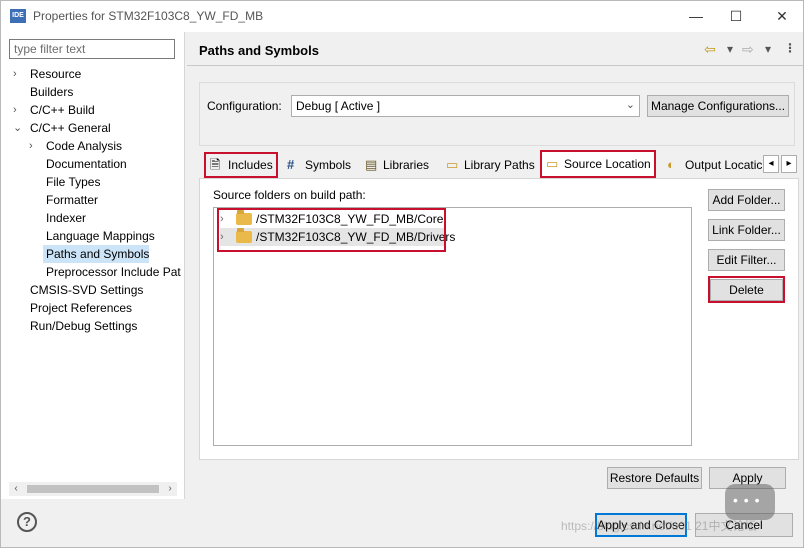 The height and width of the screenshot is (548, 804). Describe the element at coordinates (552, 163) in the screenshot. I see `folder-open-icon: ▭` at that location.